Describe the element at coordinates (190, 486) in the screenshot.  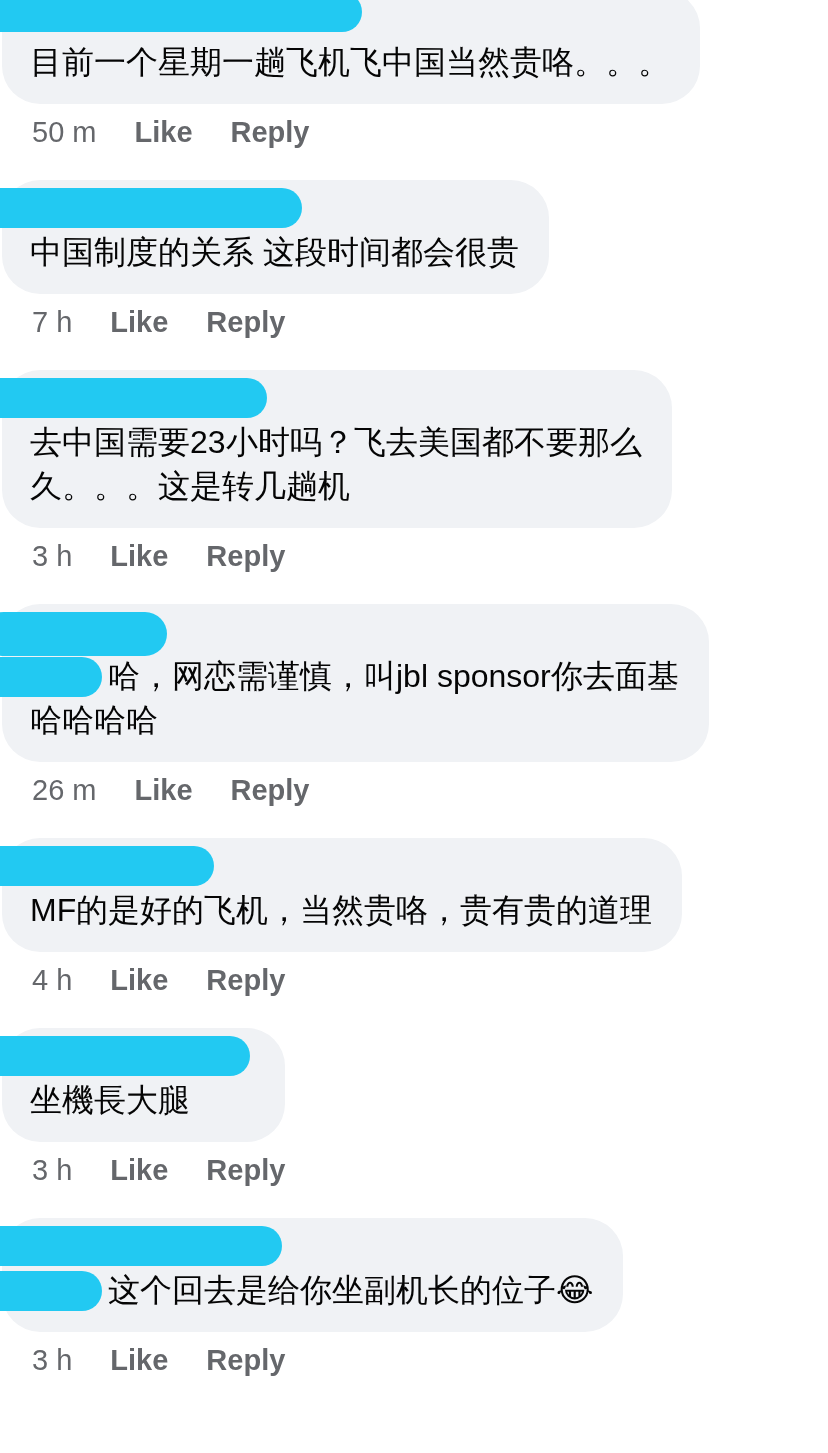
I see `comment-text: 久。。。这是转几趟机` at that location.